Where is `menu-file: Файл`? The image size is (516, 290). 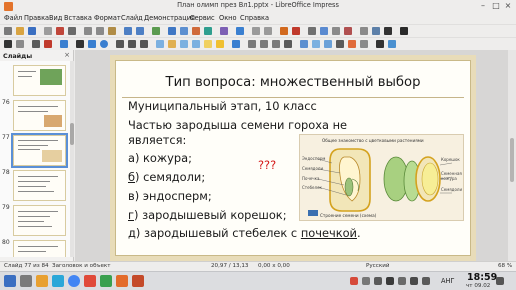
menu-file: Файл is located at coordinates (13, 18).